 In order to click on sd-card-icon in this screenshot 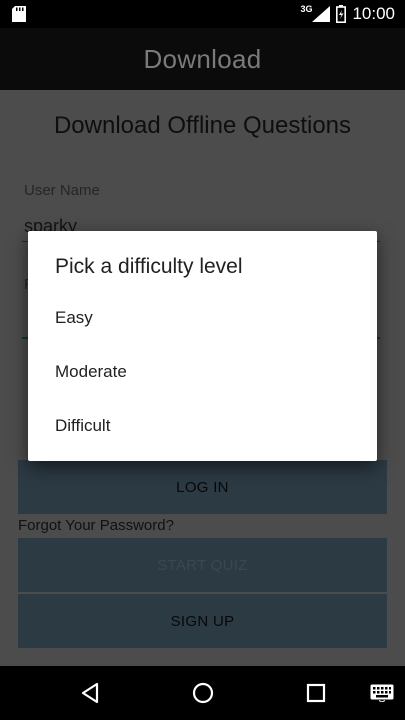, I will do `click(19, 14)`.